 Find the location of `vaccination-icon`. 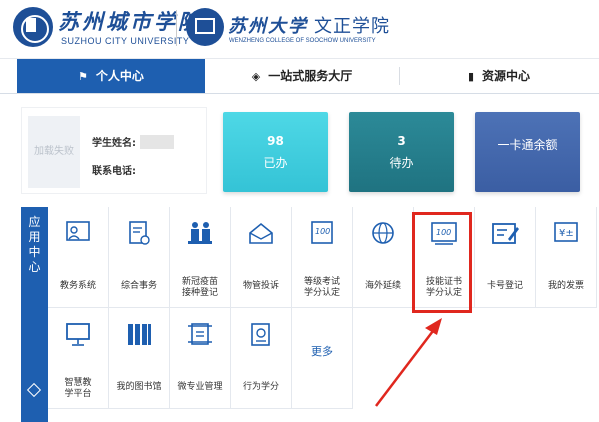

vaccination-icon is located at coordinates (200, 233).